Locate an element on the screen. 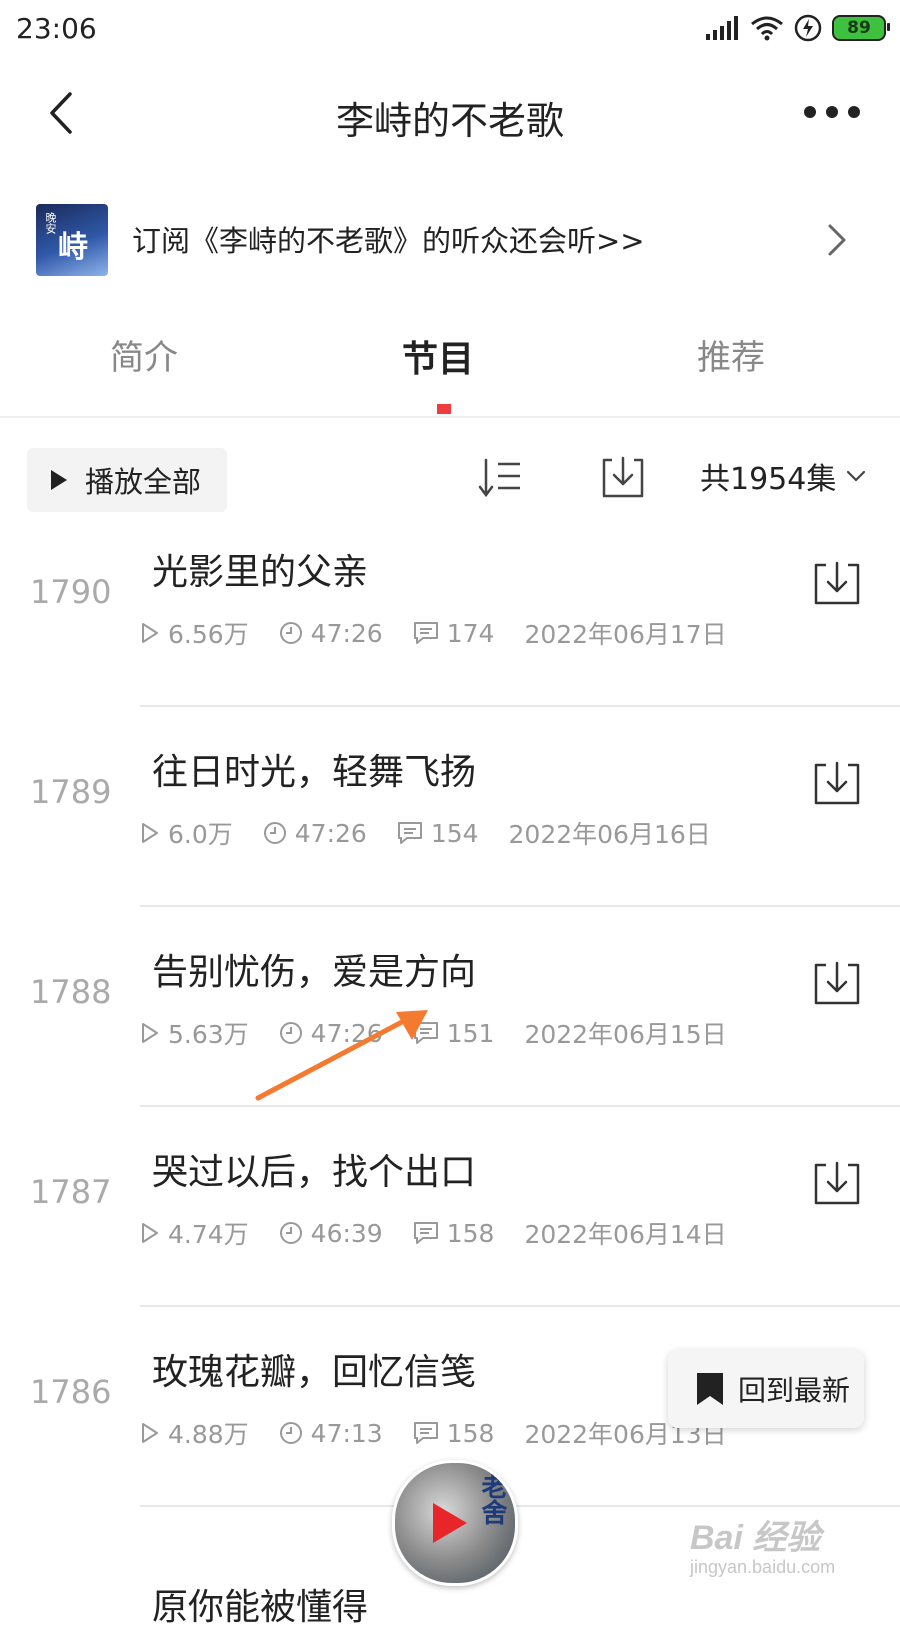 The height and width of the screenshot is (1630, 900). more-button is located at coordinates (832, 112).